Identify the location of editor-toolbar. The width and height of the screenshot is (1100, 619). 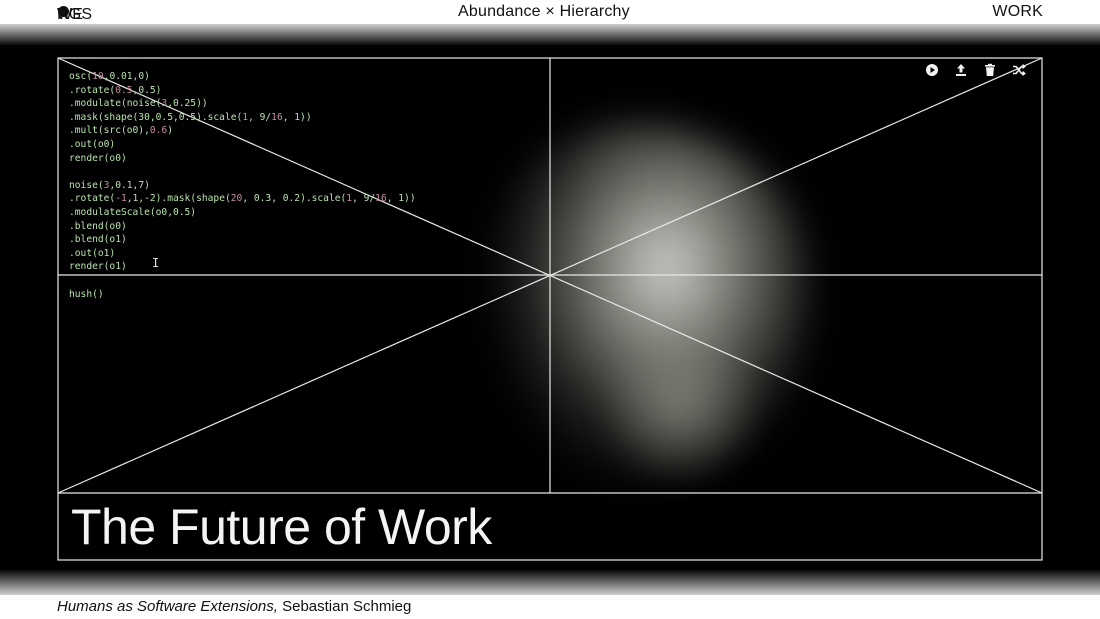
(975, 70).